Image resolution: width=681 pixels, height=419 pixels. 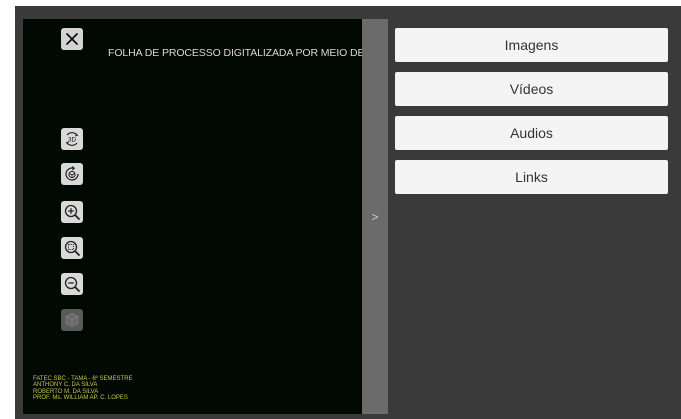 I want to click on chevron-right-icon: >, so click(x=375, y=216).